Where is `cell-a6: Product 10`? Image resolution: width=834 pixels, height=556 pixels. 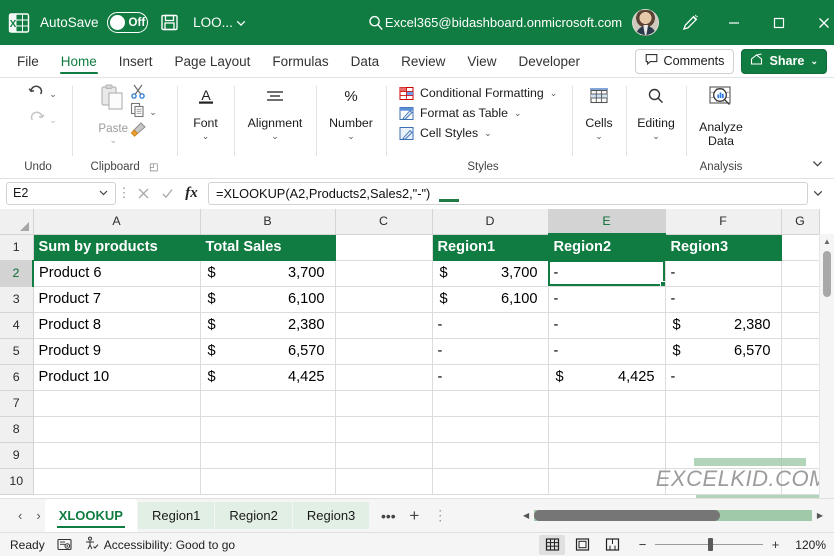 cell-a6: Product 10 is located at coordinates (117, 377).